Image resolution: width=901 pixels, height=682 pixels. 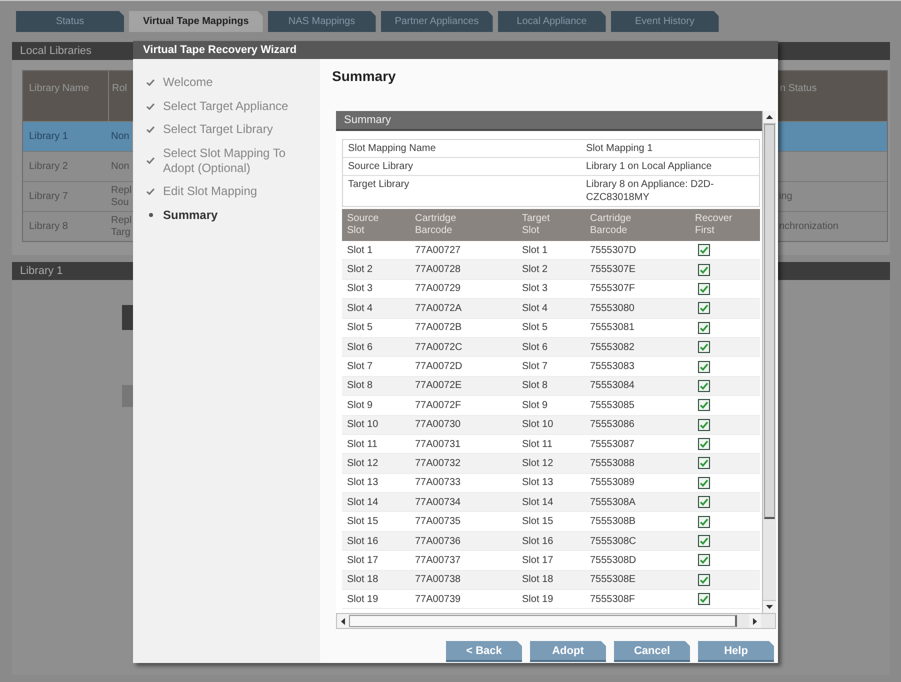 I want to click on table-cell-text: 77A00737, so click(x=438, y=560).